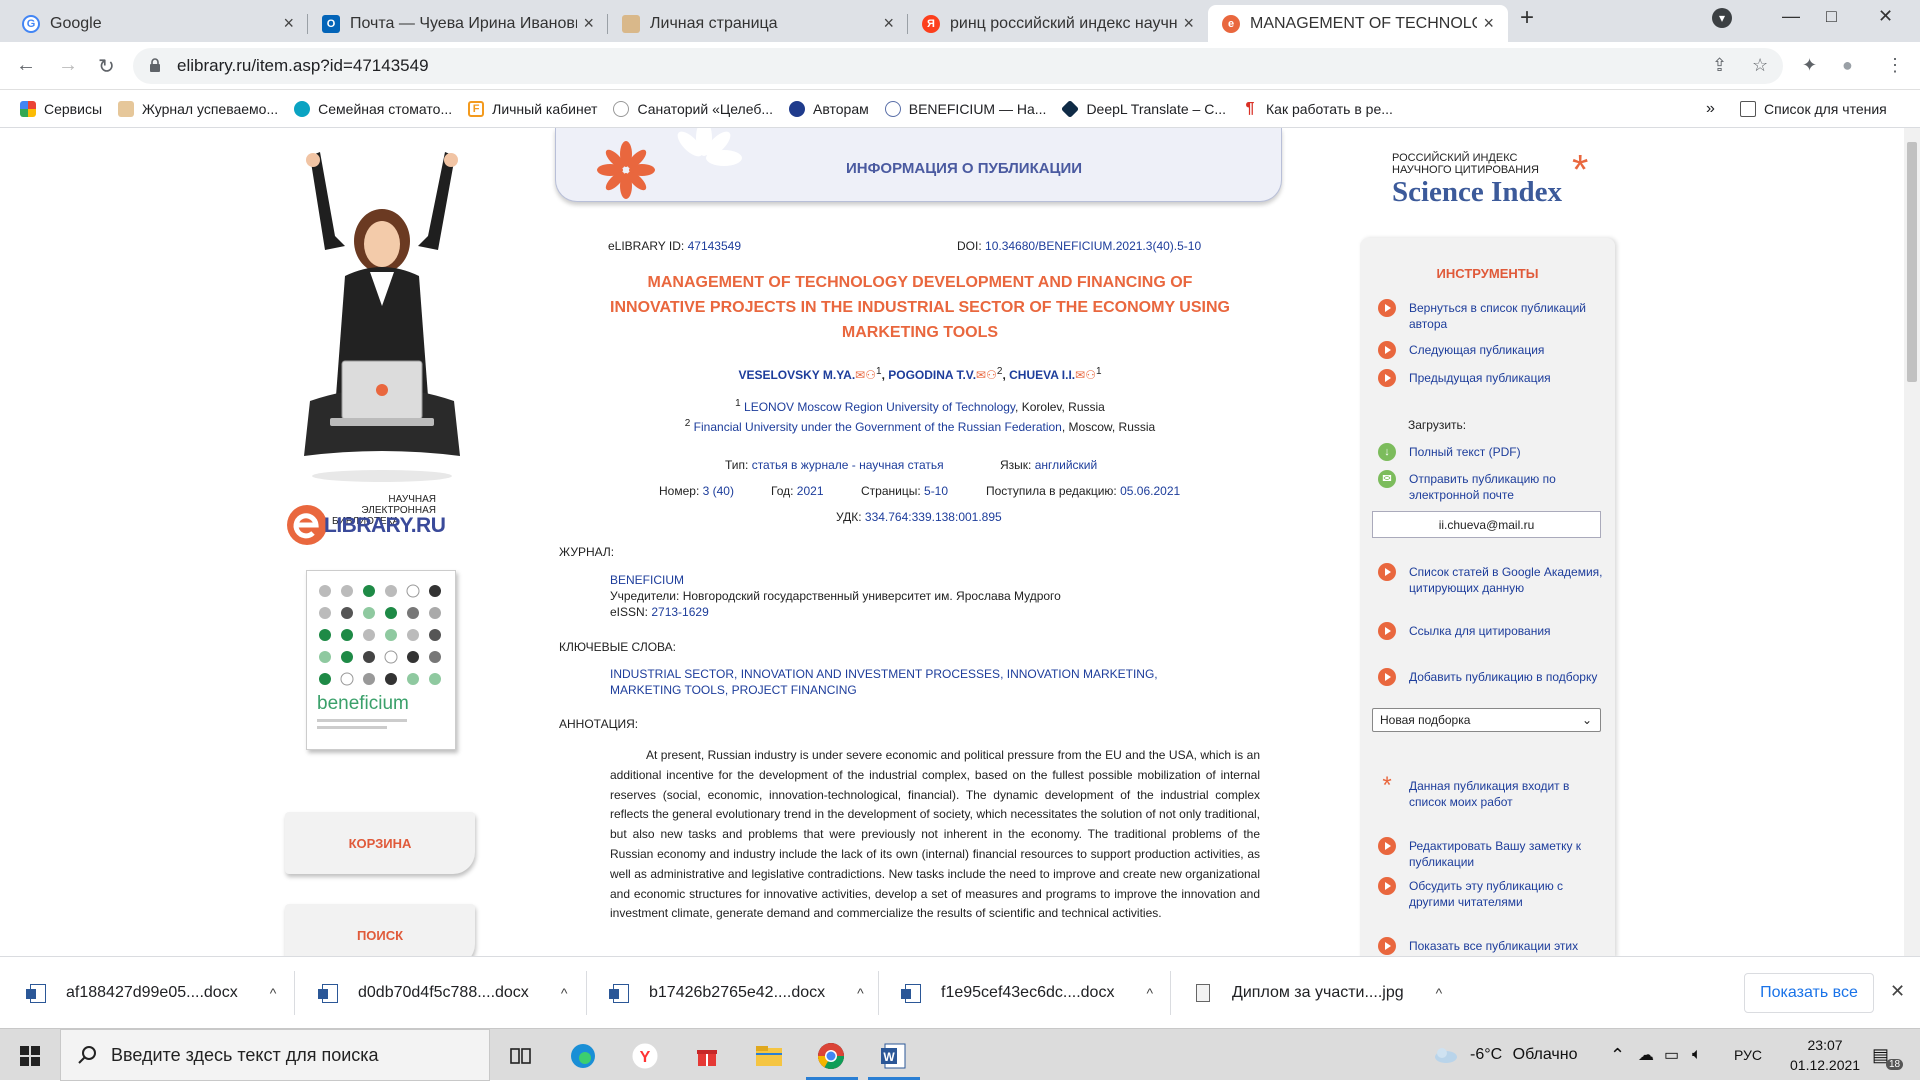 This screenshot has width=1920, height=1081. I want to click on scrollbar-thumb, so click(1912, 262).